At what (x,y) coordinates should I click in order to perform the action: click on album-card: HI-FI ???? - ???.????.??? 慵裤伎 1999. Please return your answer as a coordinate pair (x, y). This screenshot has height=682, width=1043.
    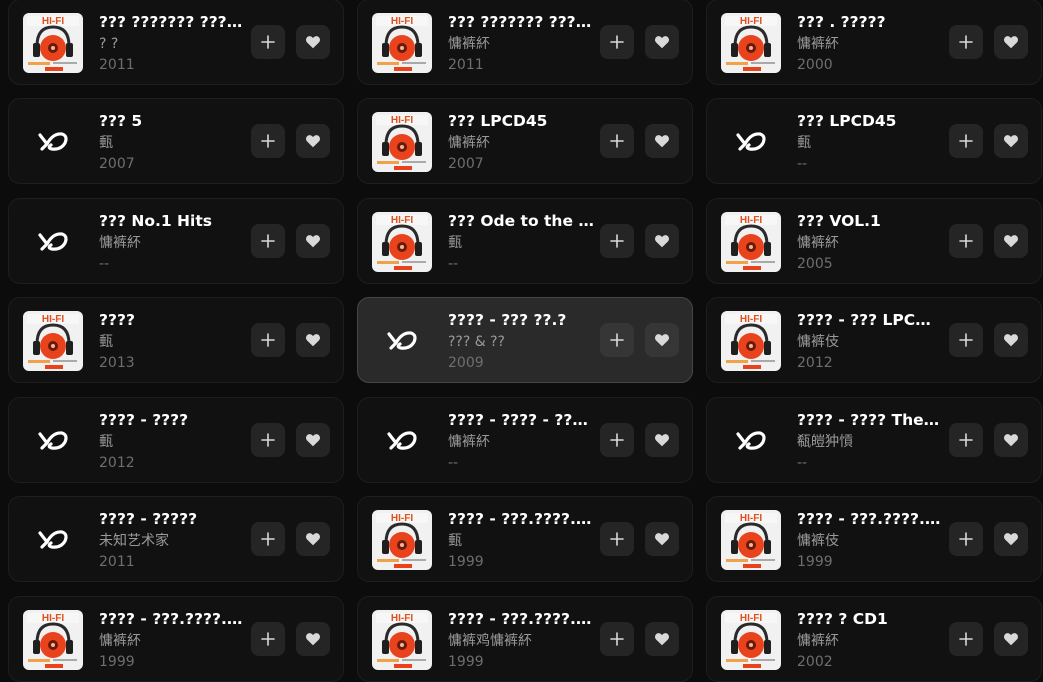
    Looking at the image, I should click on (874, 539).